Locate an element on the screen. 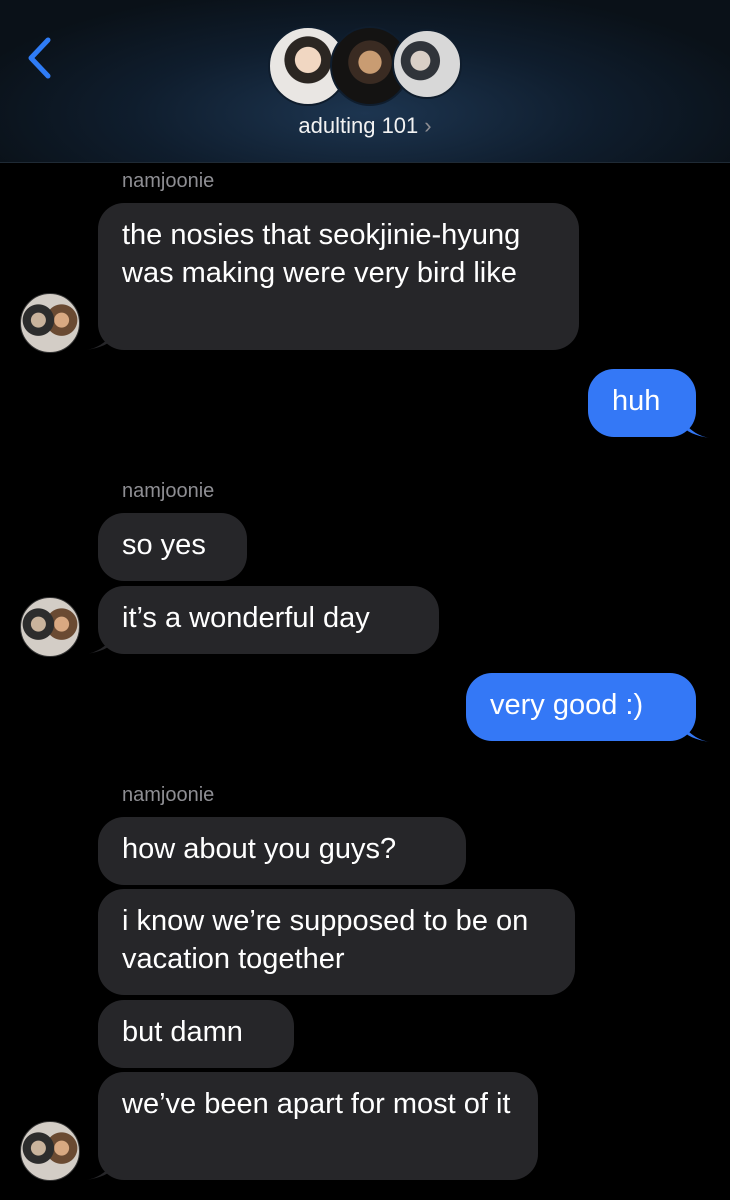 The height and width of the screenshot is (1200, 730). incoming-message: it’s a wonderful day is located at coordinates (268, 620).